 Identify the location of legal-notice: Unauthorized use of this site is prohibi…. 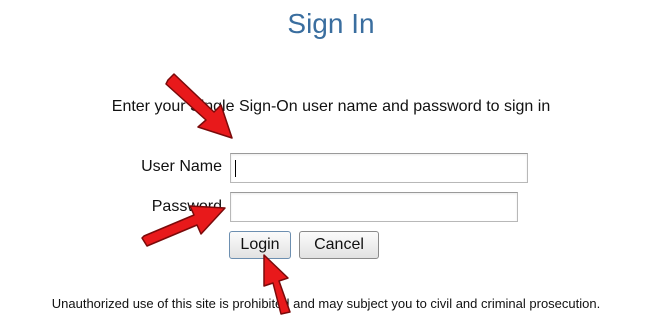
(326, 303).